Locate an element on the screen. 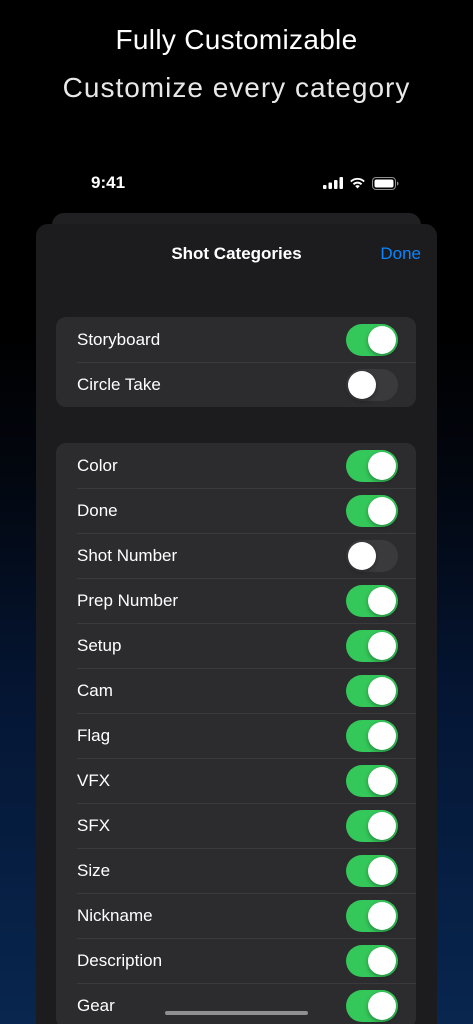 This screenshot has height=1024, width=473. category-label: Storyboard is located at coordinates (119, 339).